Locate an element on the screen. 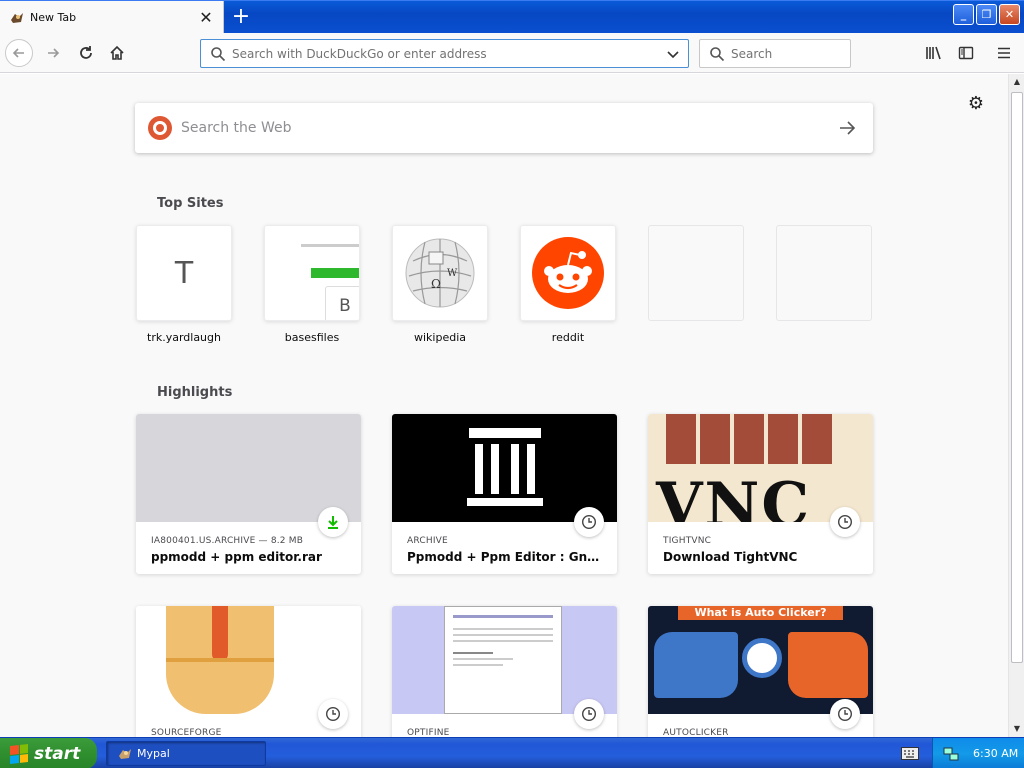 The image size is (1024, 768). scrollbar-thumb is located at coordinates (1017, 377).